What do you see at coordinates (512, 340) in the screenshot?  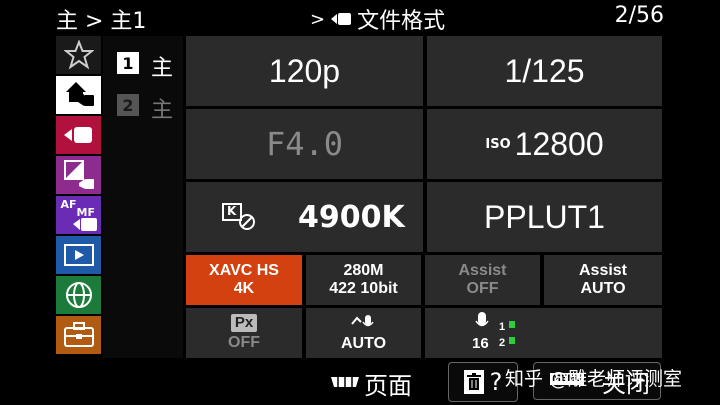 I see `channel2-meter` at bounding box center [512, 340].